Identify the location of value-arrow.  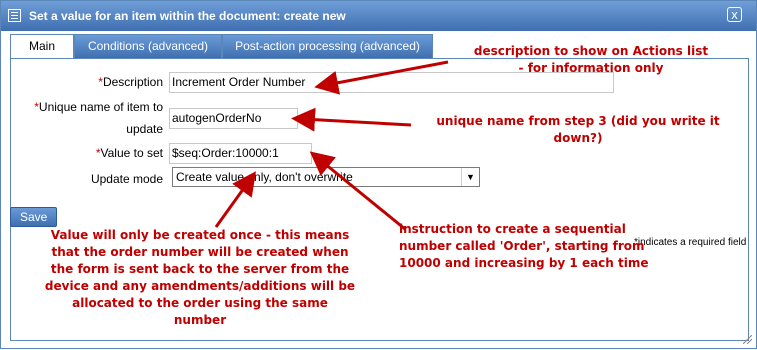
(235, 199).